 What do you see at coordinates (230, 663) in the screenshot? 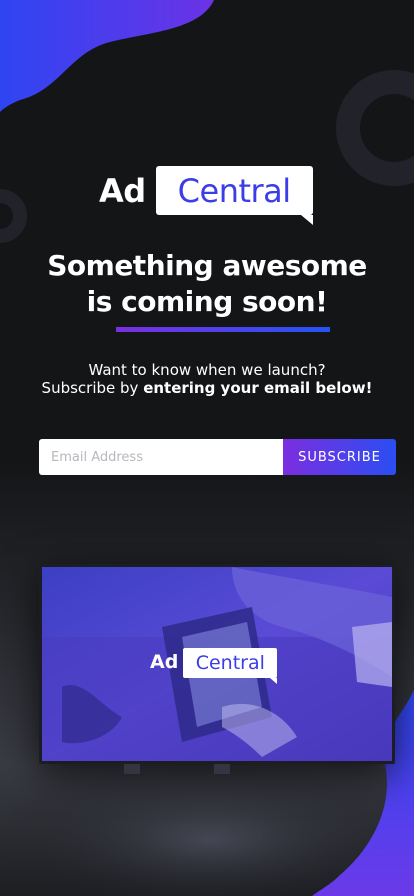
I see `tv-logo-central-text: Central` at bounding box center [230, 663].